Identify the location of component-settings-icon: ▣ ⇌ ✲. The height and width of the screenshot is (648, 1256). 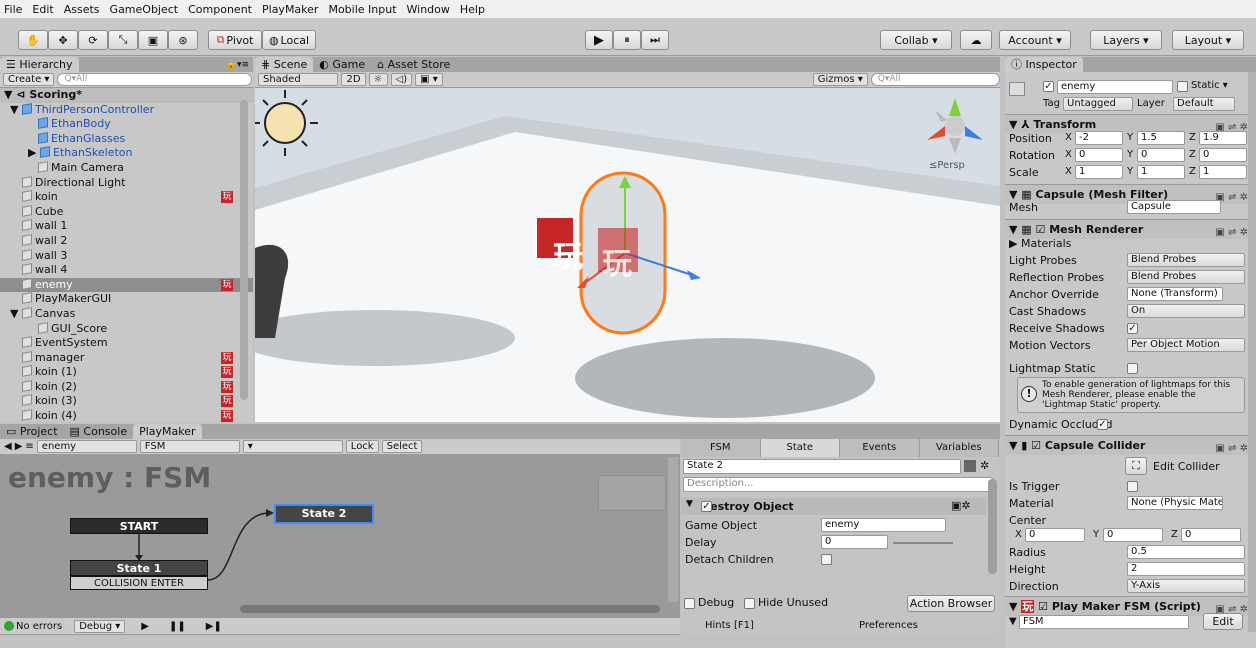
(1231, 448).